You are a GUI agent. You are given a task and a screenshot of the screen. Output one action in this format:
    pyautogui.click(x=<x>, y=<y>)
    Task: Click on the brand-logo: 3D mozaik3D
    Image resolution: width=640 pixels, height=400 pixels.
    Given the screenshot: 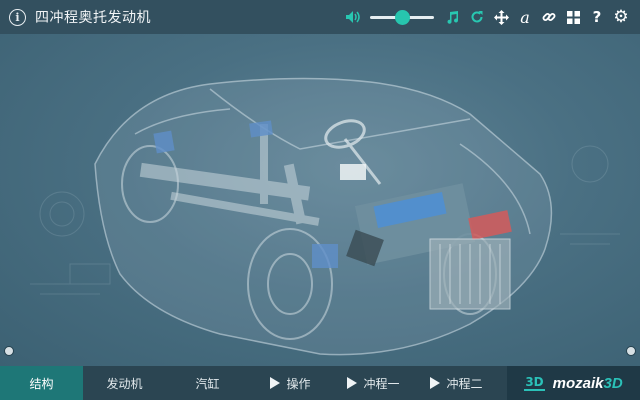 What is the action you would take?
    pyautogui.click(x=573, y=383)
    